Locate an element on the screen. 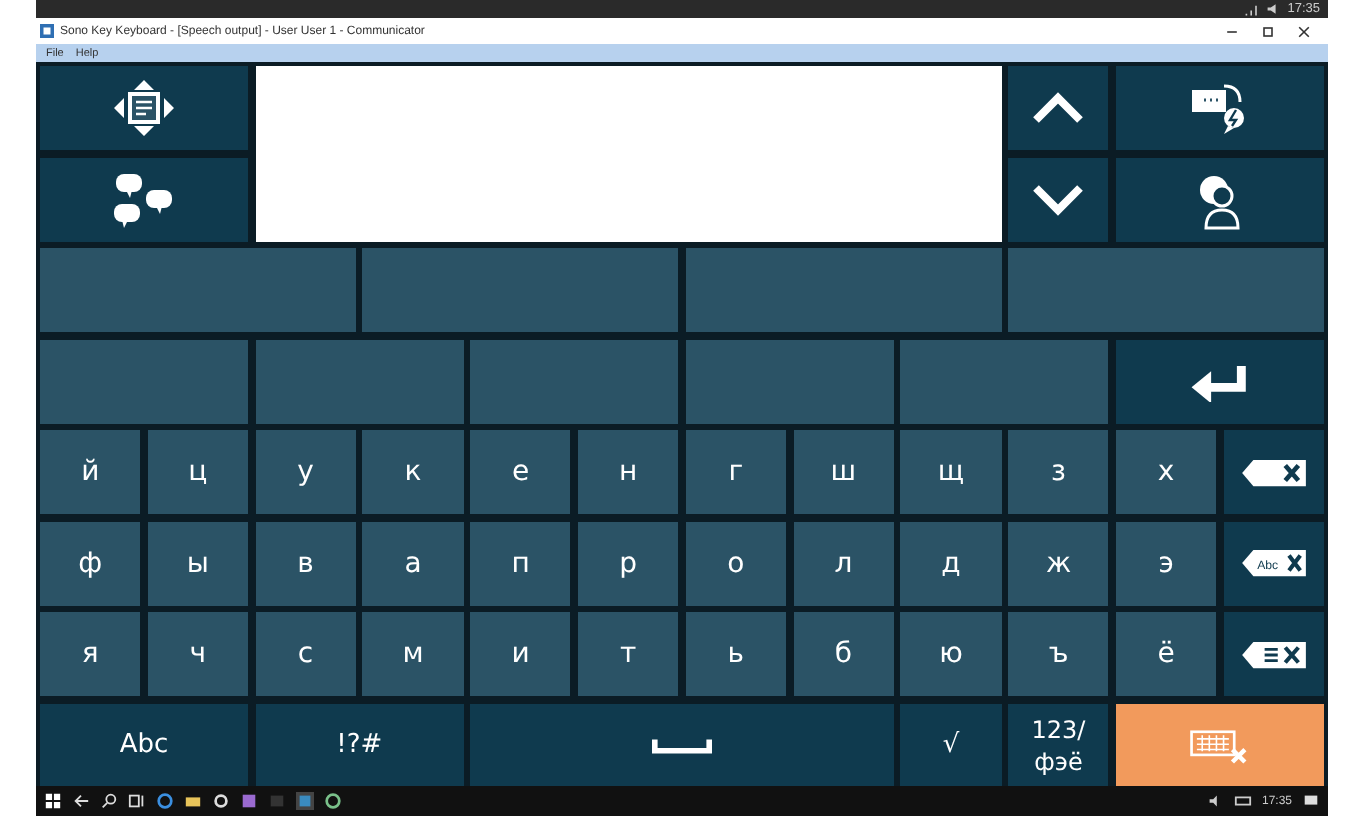  letter-key: ё is located at coordinates (1166, 654).